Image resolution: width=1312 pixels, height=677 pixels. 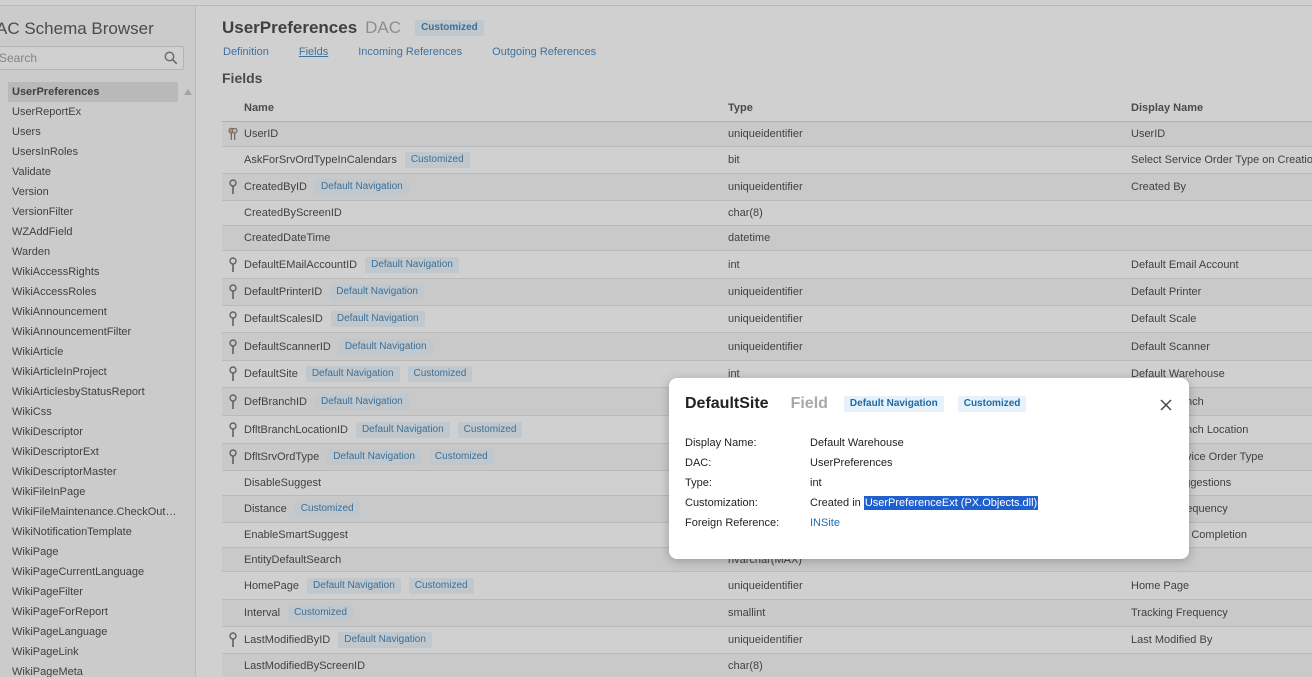 I want to click on property-value: int, so click(x=816, y=483).